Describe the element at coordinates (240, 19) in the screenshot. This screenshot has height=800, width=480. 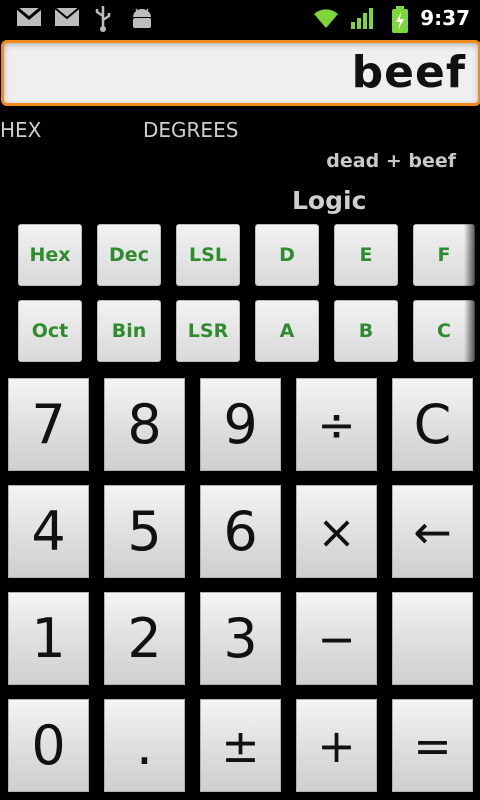
I see `status-bar: 9:37` at that location.